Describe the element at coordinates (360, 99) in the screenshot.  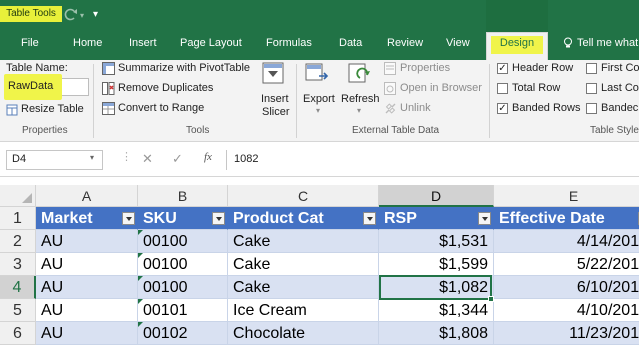
I see `refresh-button: Refresh` at that location.